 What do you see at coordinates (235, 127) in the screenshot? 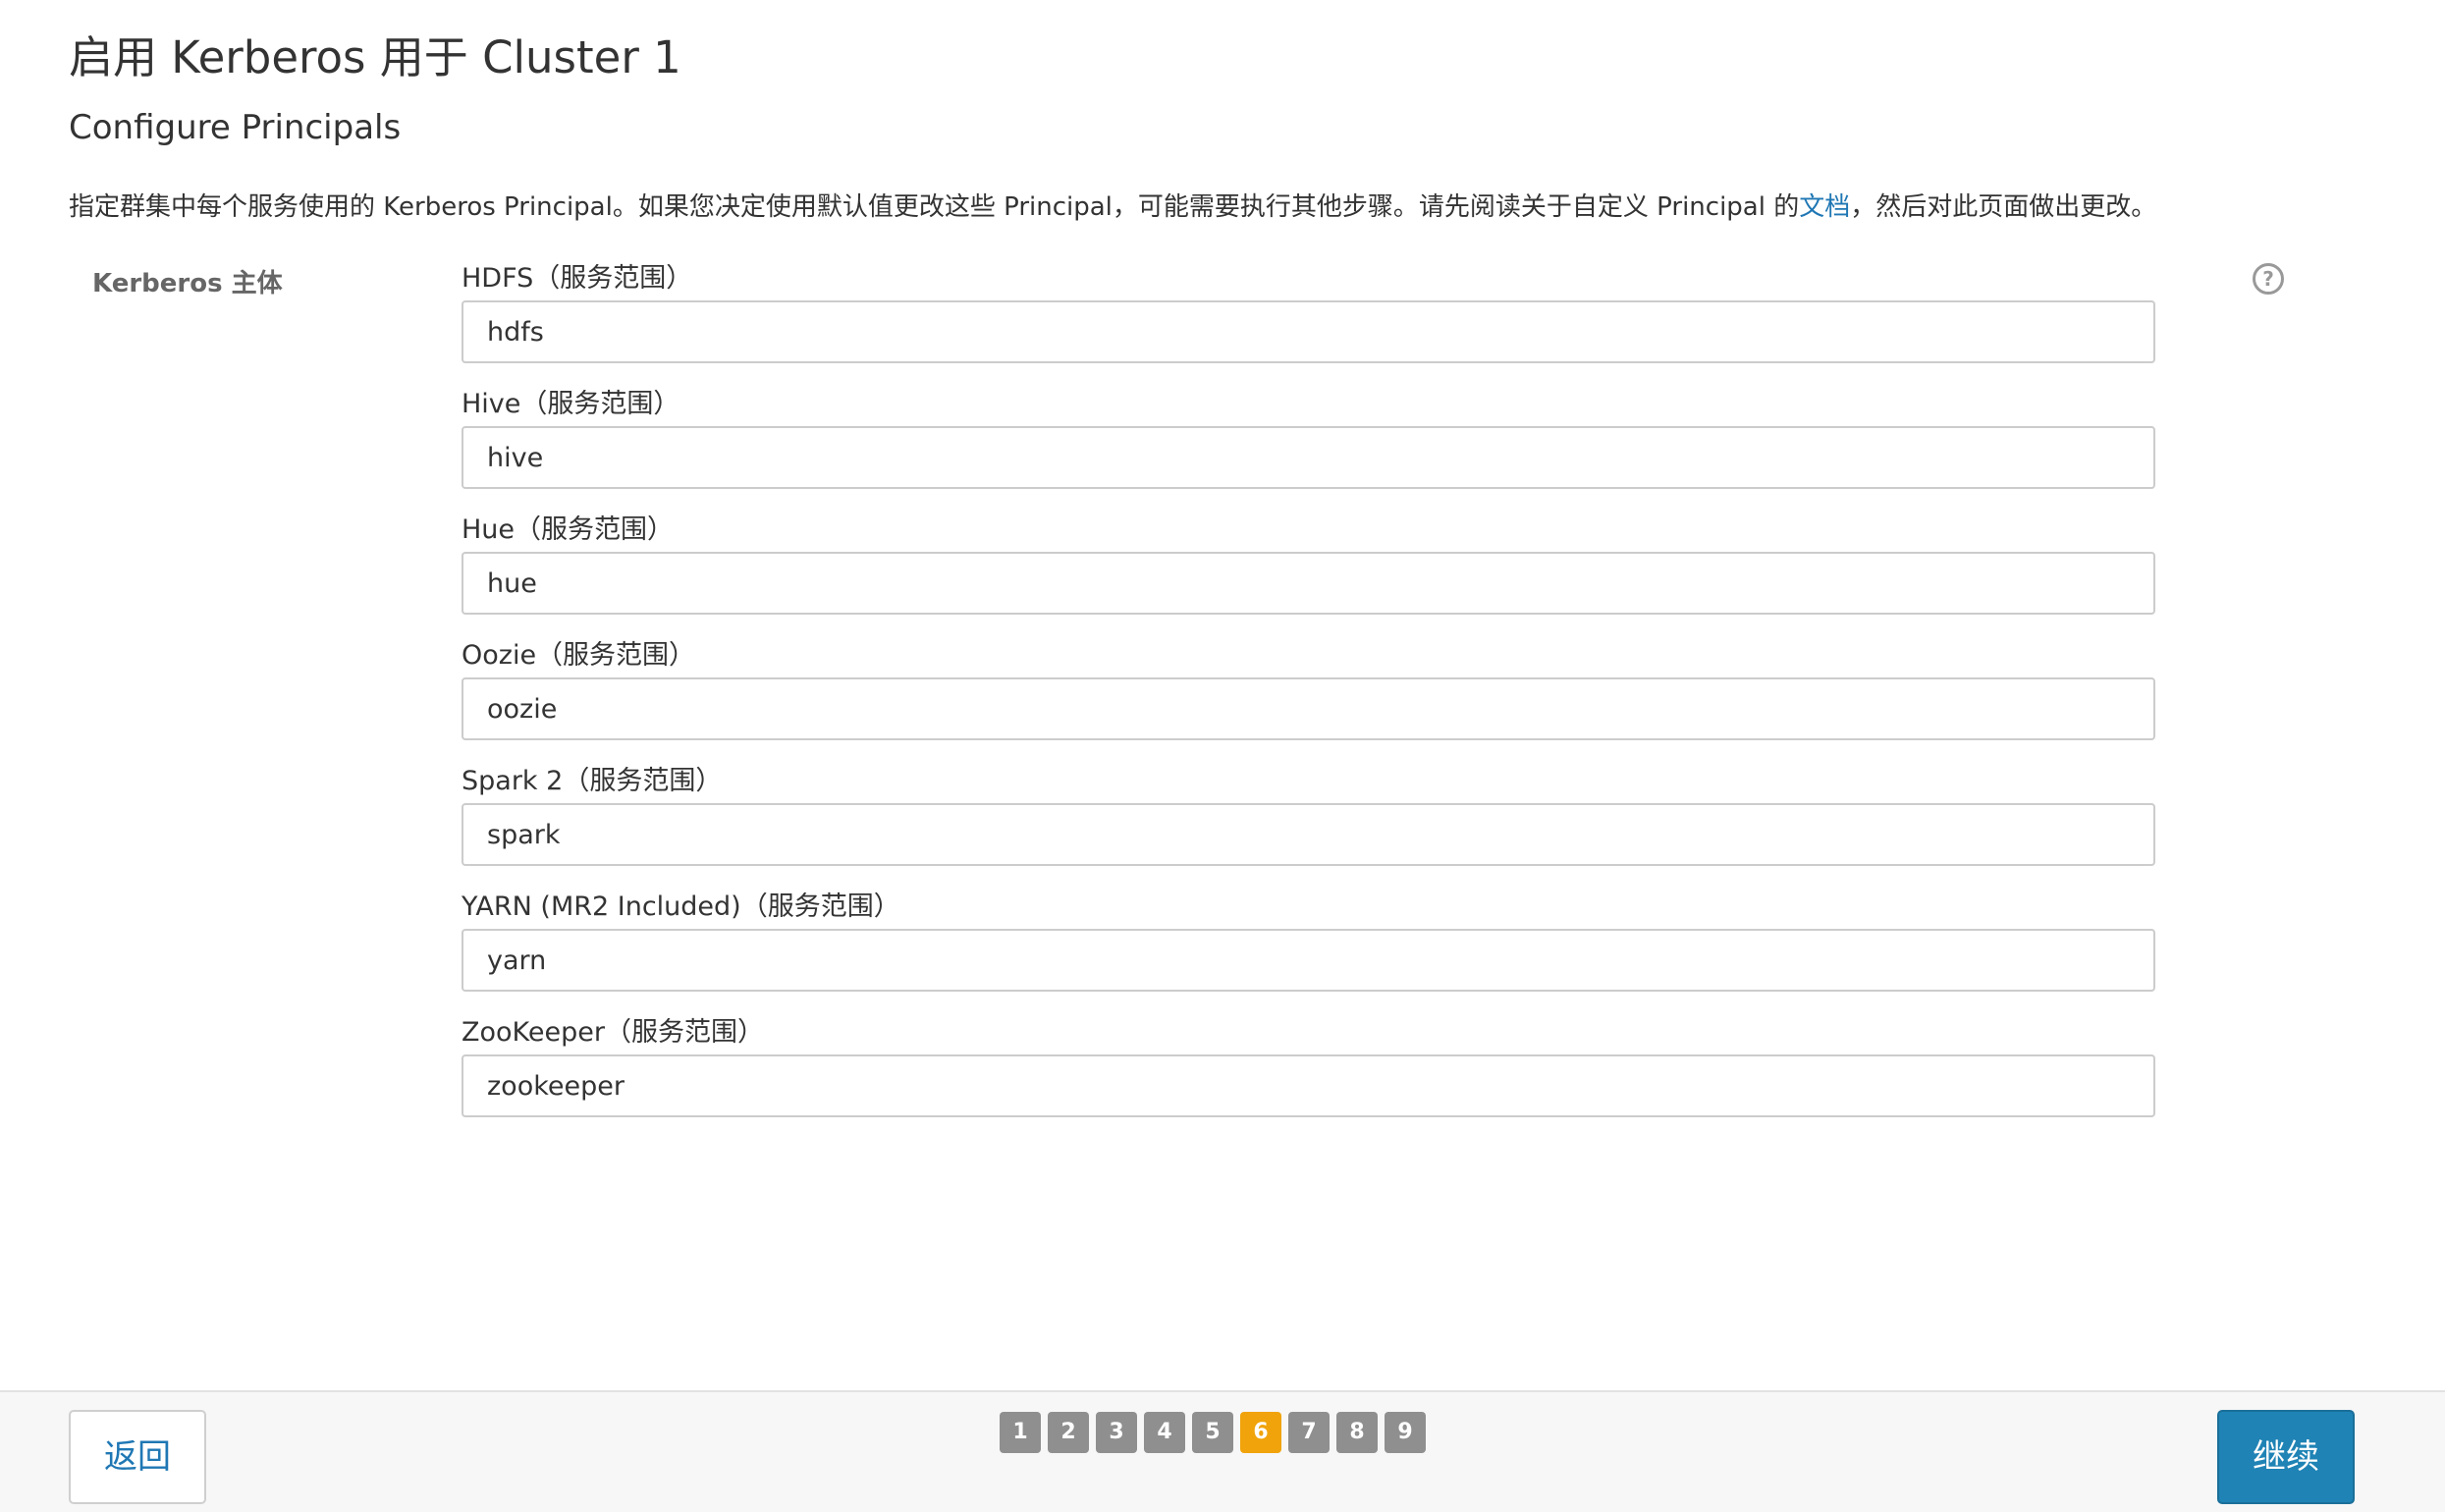
I see `section-title: Configure Principals` at bounding box center [235, 127].